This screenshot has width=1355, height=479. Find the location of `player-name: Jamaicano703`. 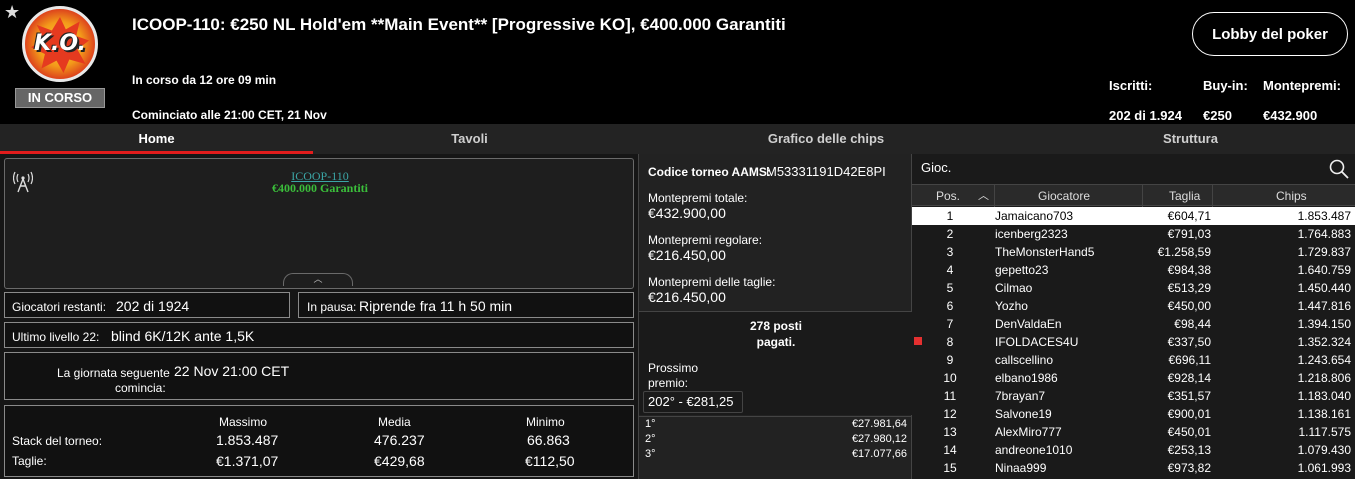

player-name: Jamaicano703 is located at coordinates (1034, 216).